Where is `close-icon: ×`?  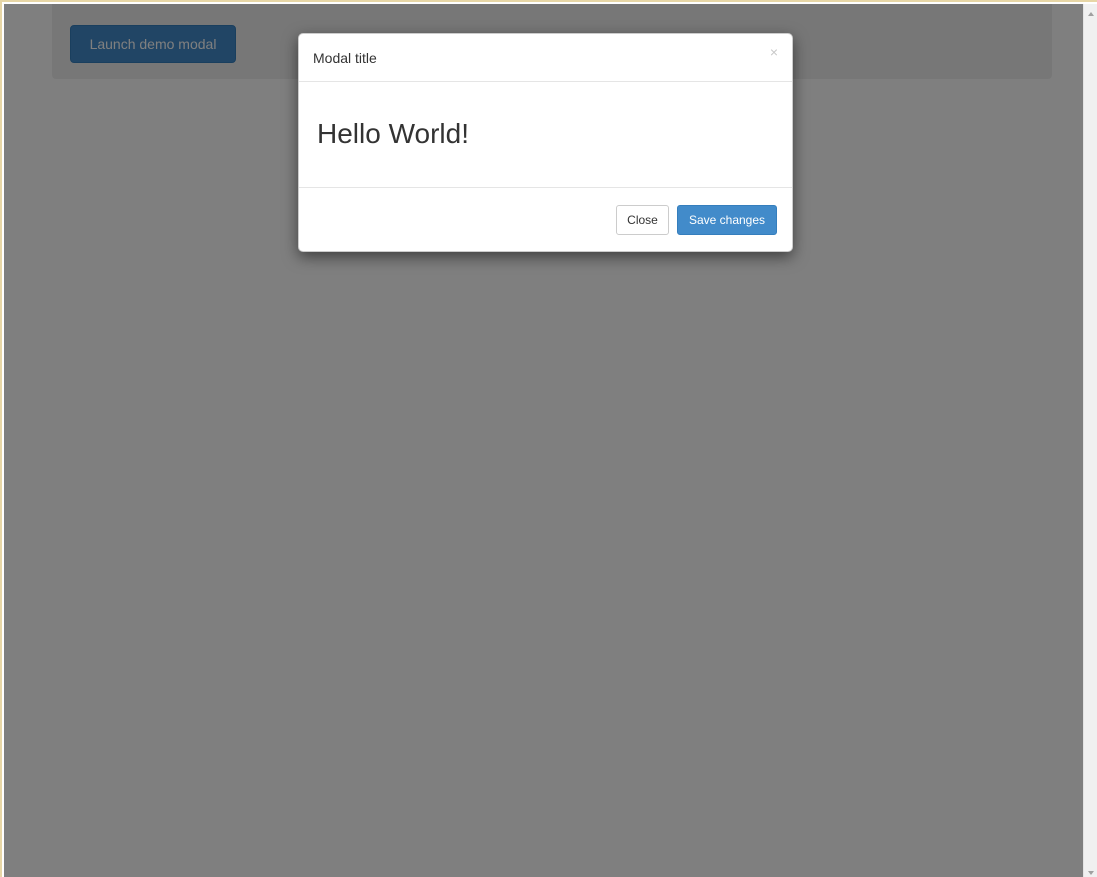
close-icon: × is located at coordinates (774, 52).